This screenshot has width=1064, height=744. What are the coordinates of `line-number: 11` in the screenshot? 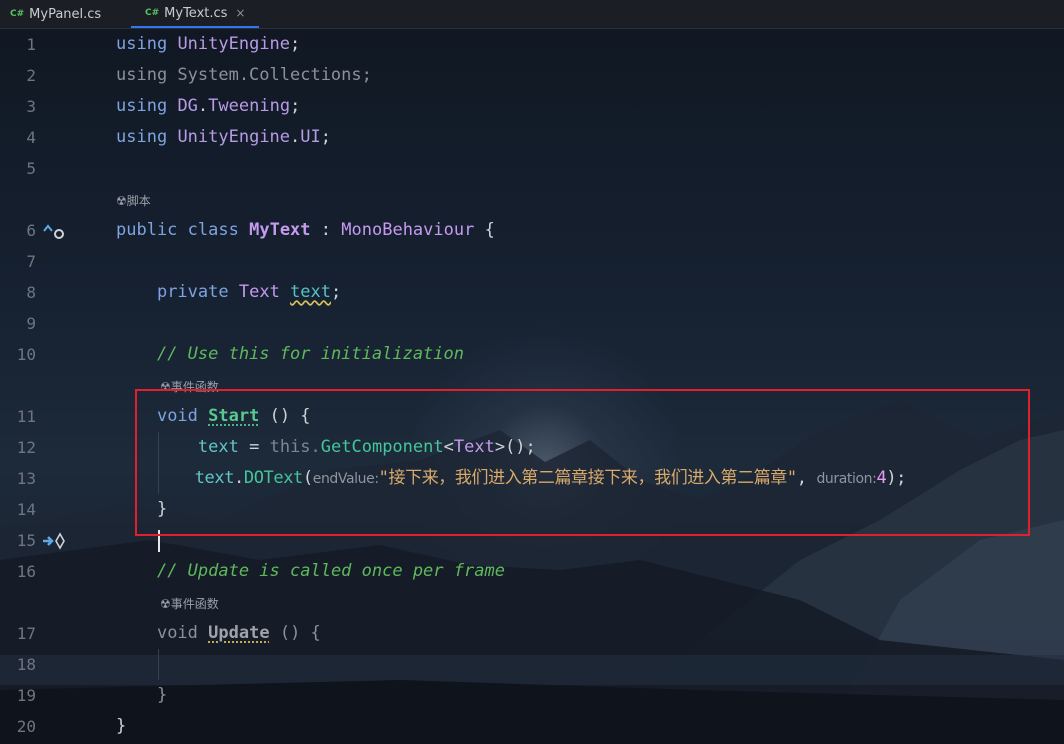 It's located at (26, 416).